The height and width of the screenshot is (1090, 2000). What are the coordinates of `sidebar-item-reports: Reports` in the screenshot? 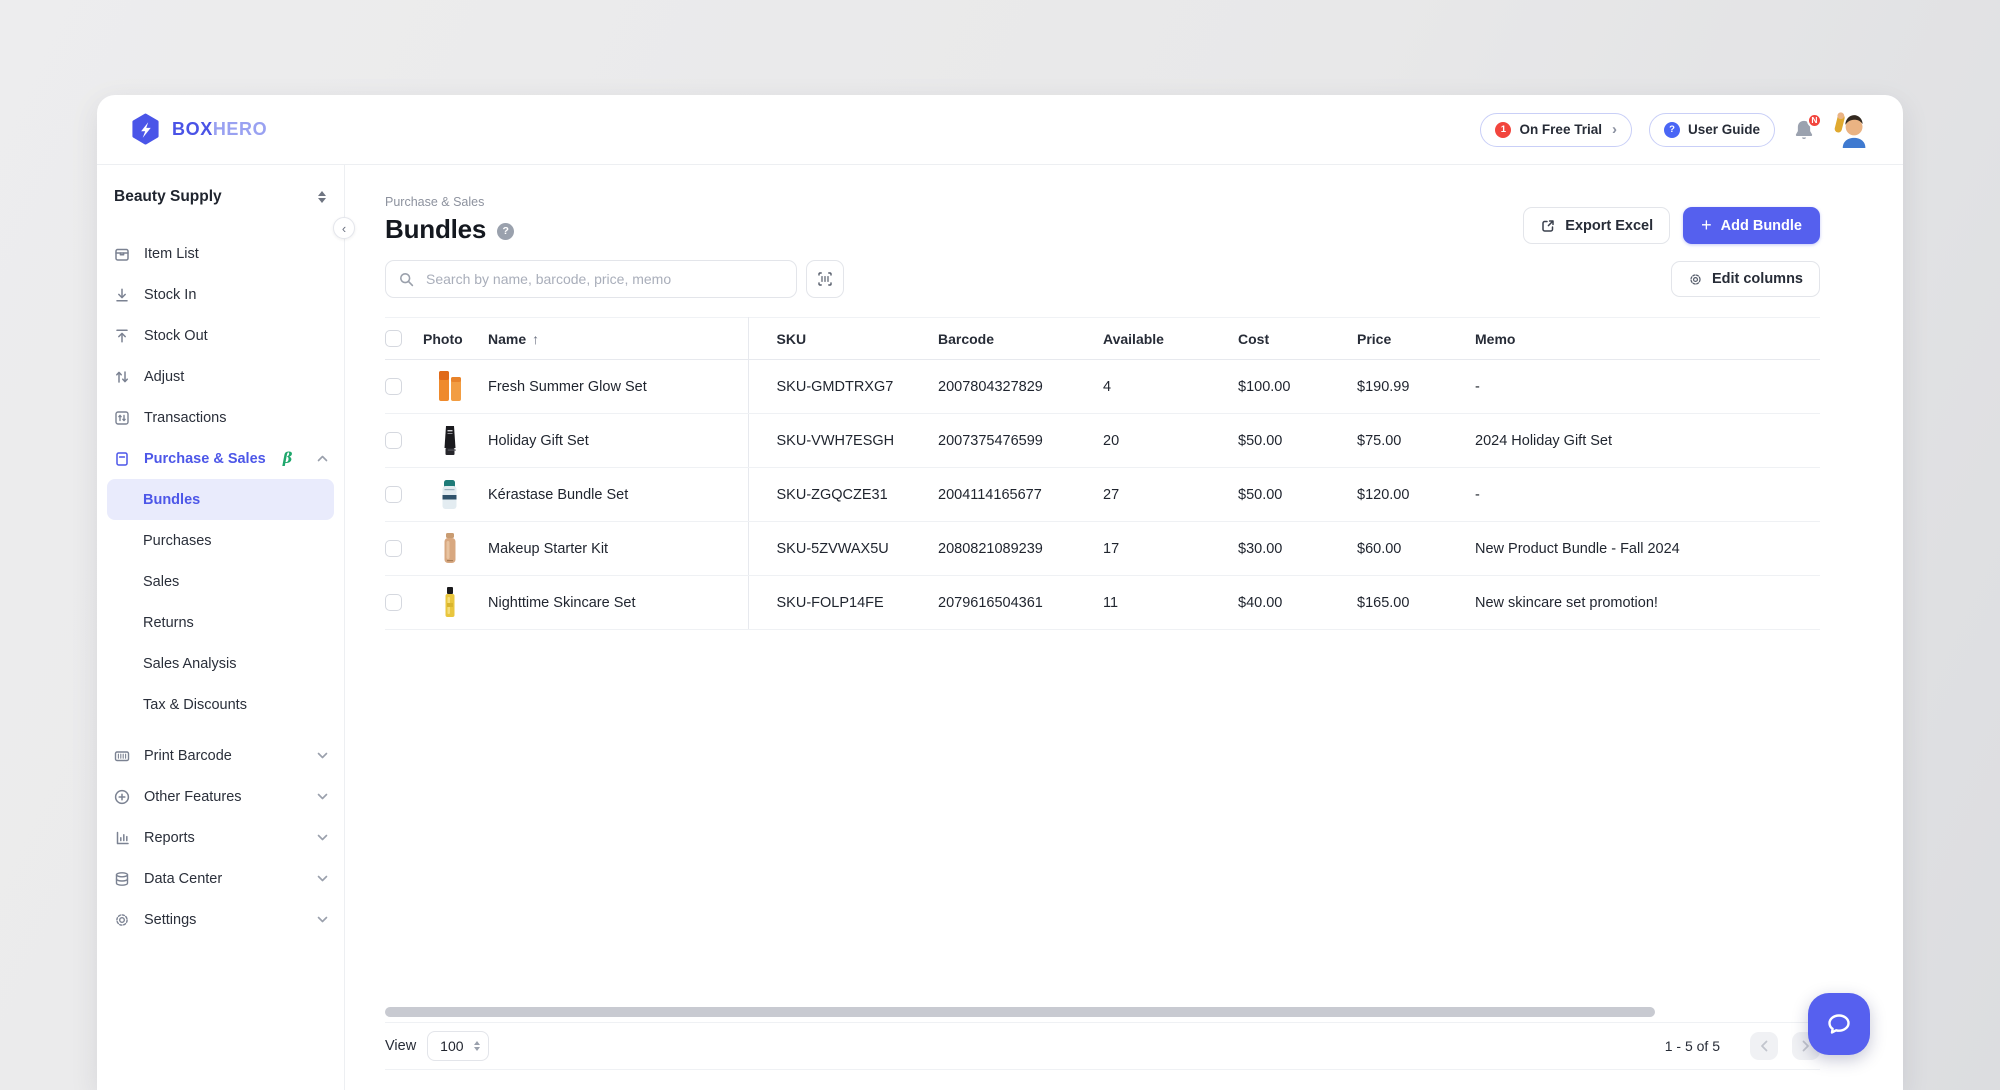 It's located at (220, 837).